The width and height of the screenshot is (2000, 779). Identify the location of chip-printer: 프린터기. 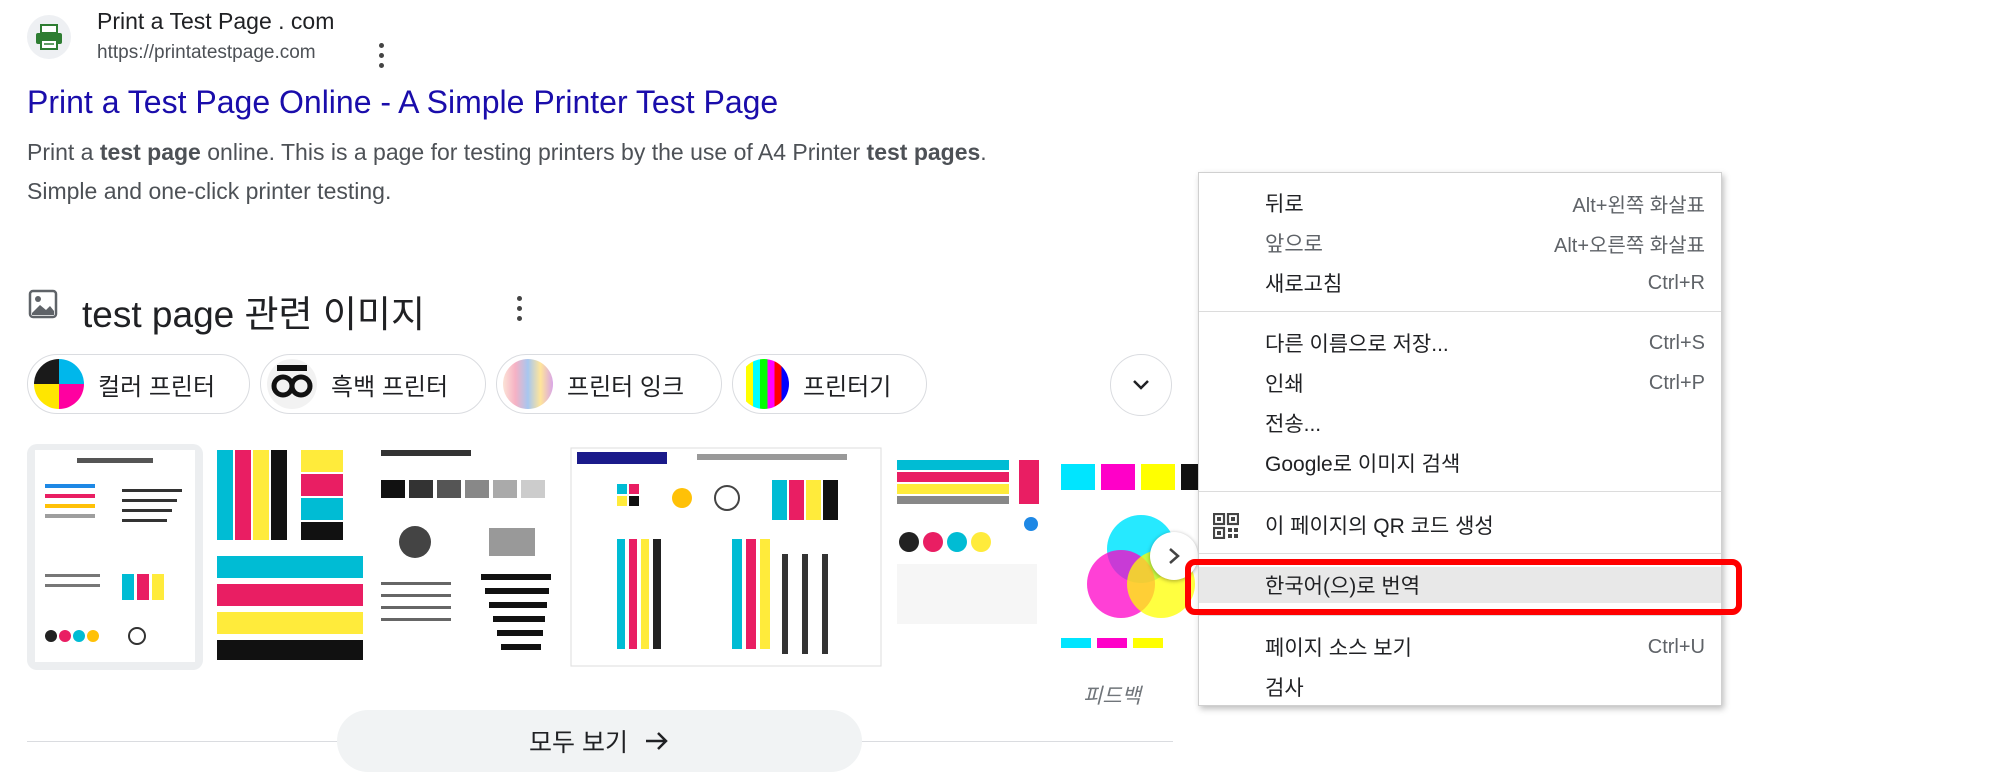
(829, 384).